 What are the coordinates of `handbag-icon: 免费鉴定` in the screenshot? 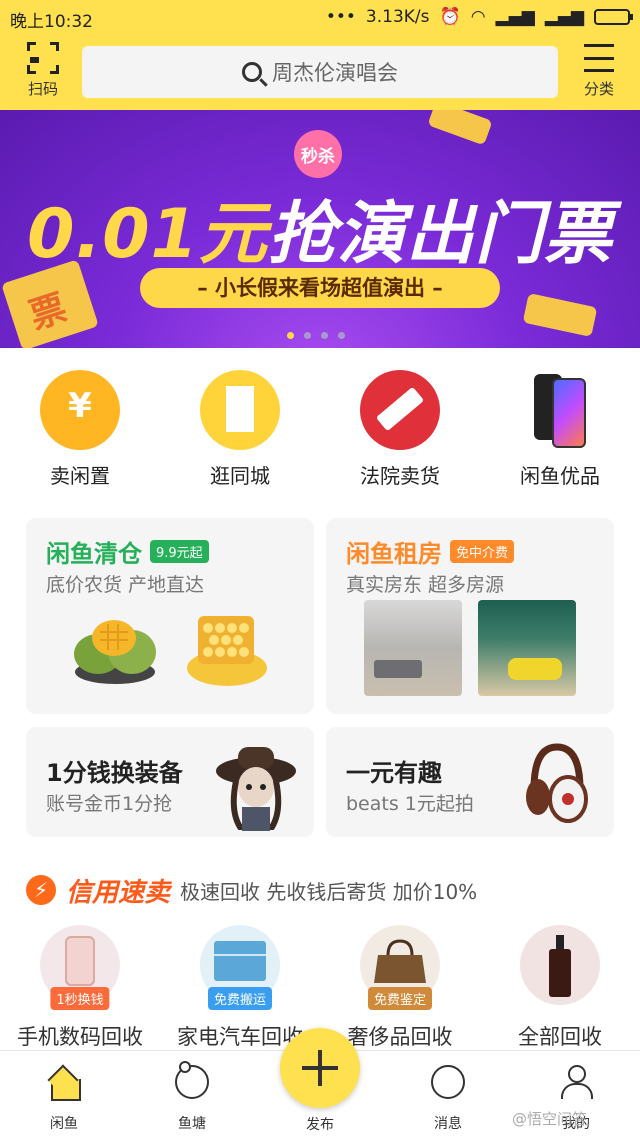 It's located at (400, 967).